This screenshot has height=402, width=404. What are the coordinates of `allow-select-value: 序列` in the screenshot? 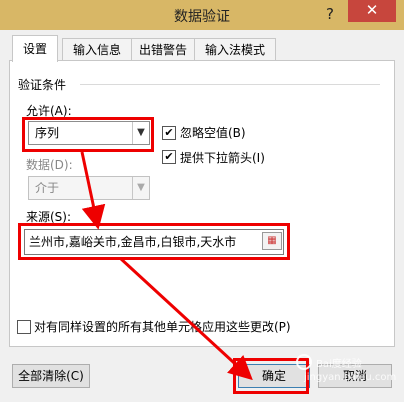 It's located at (47, 133).